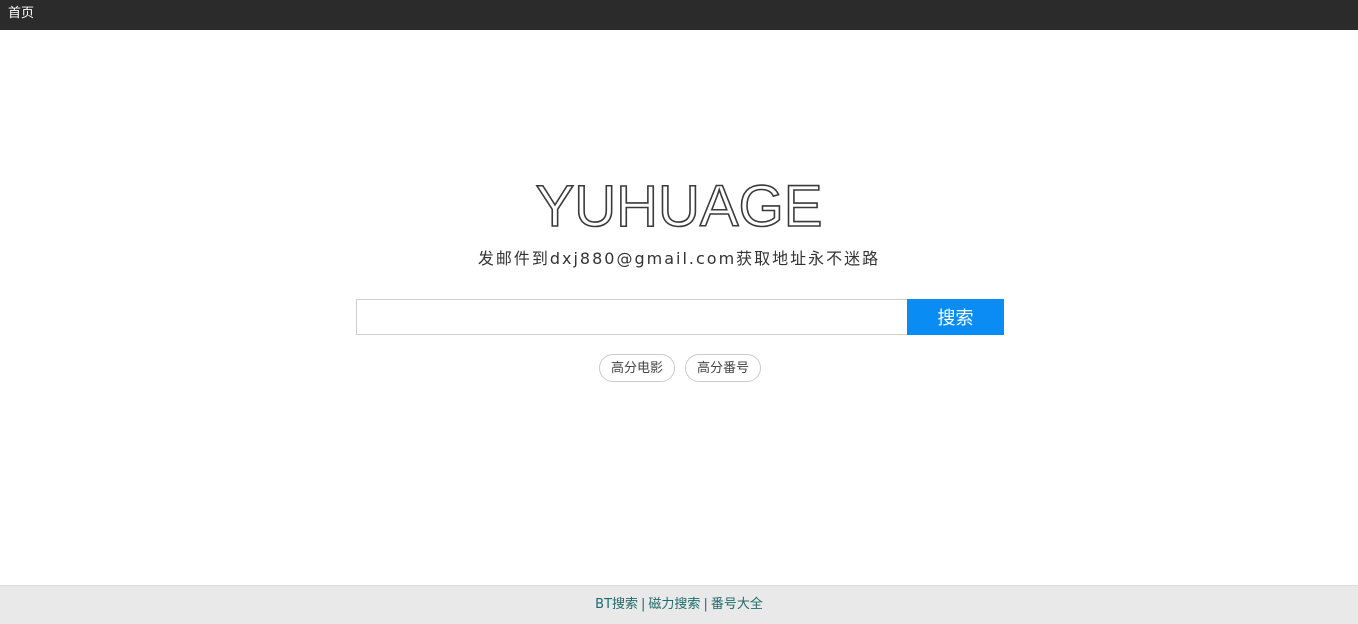 This screenshot has width=1358, height=624. I want to click on footer: BT搜索 | 磁力搜索 | 番号大全, so click(679, 604).